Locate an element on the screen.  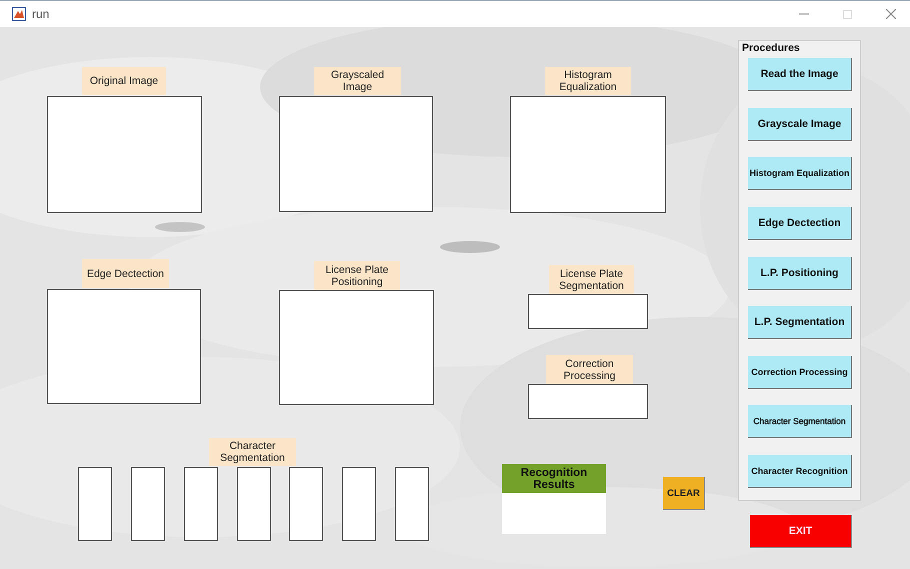
procedure-button: Grayscale Image is located at coordinates (800, 124).